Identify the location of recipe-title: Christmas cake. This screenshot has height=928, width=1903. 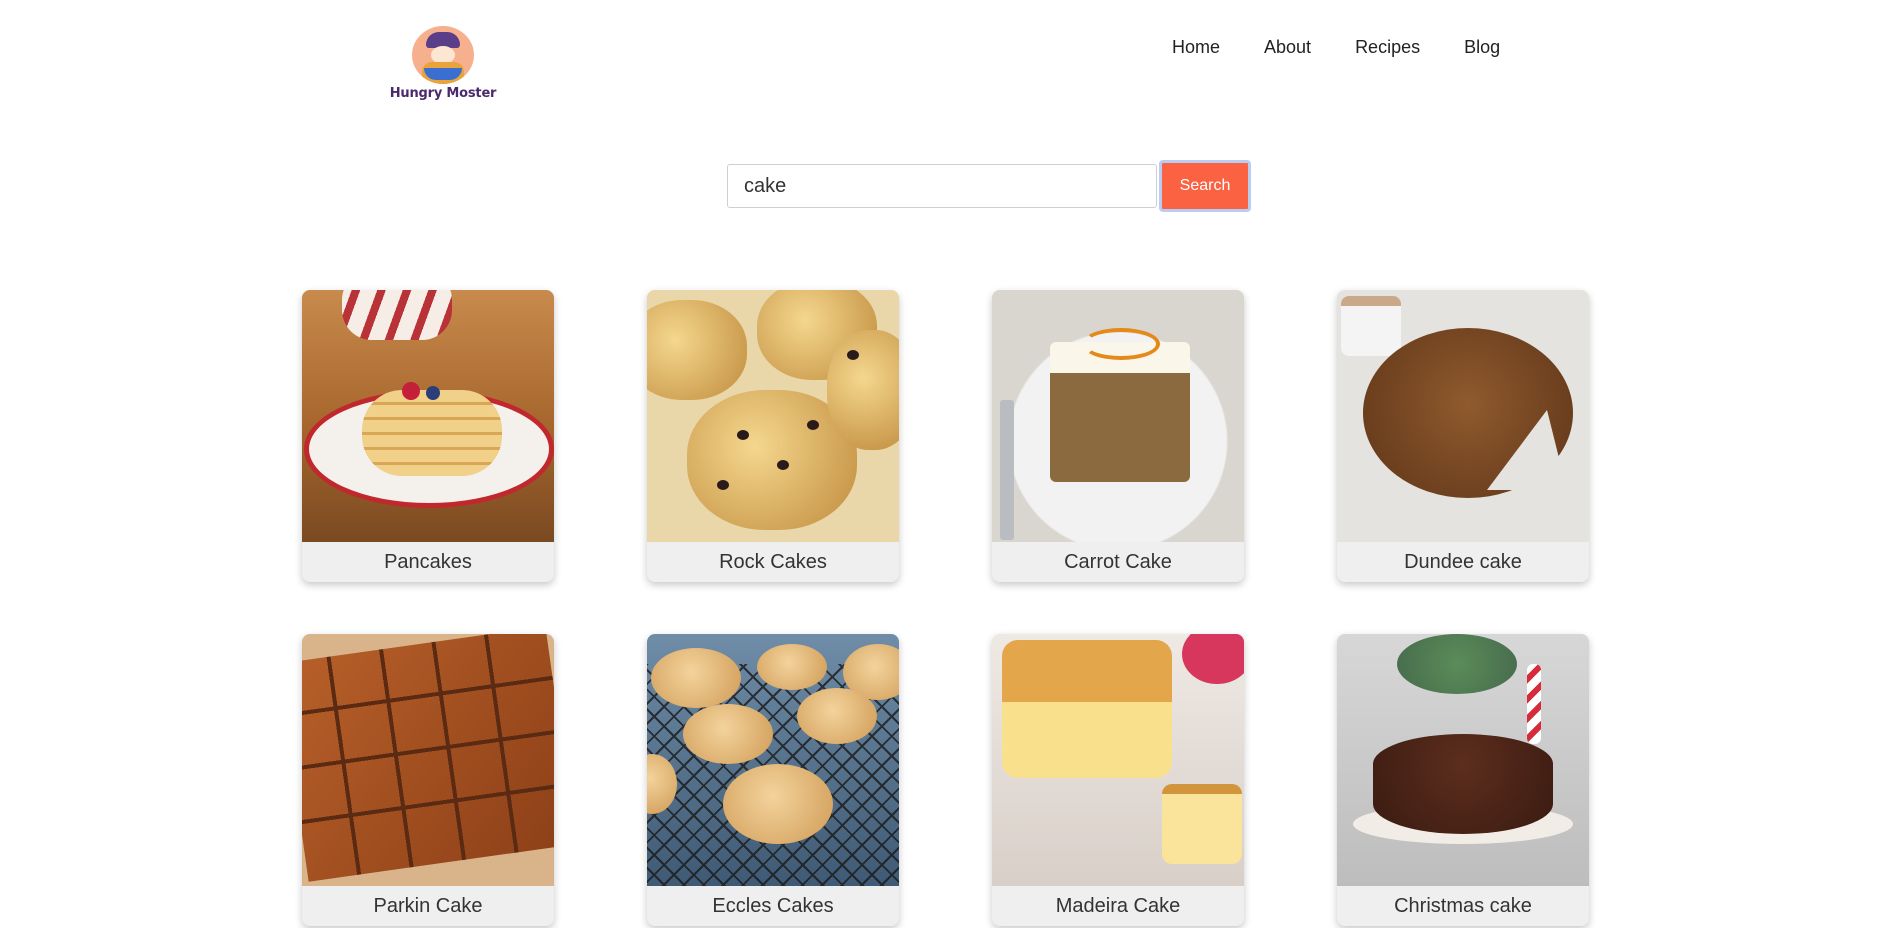
(1463, 906).